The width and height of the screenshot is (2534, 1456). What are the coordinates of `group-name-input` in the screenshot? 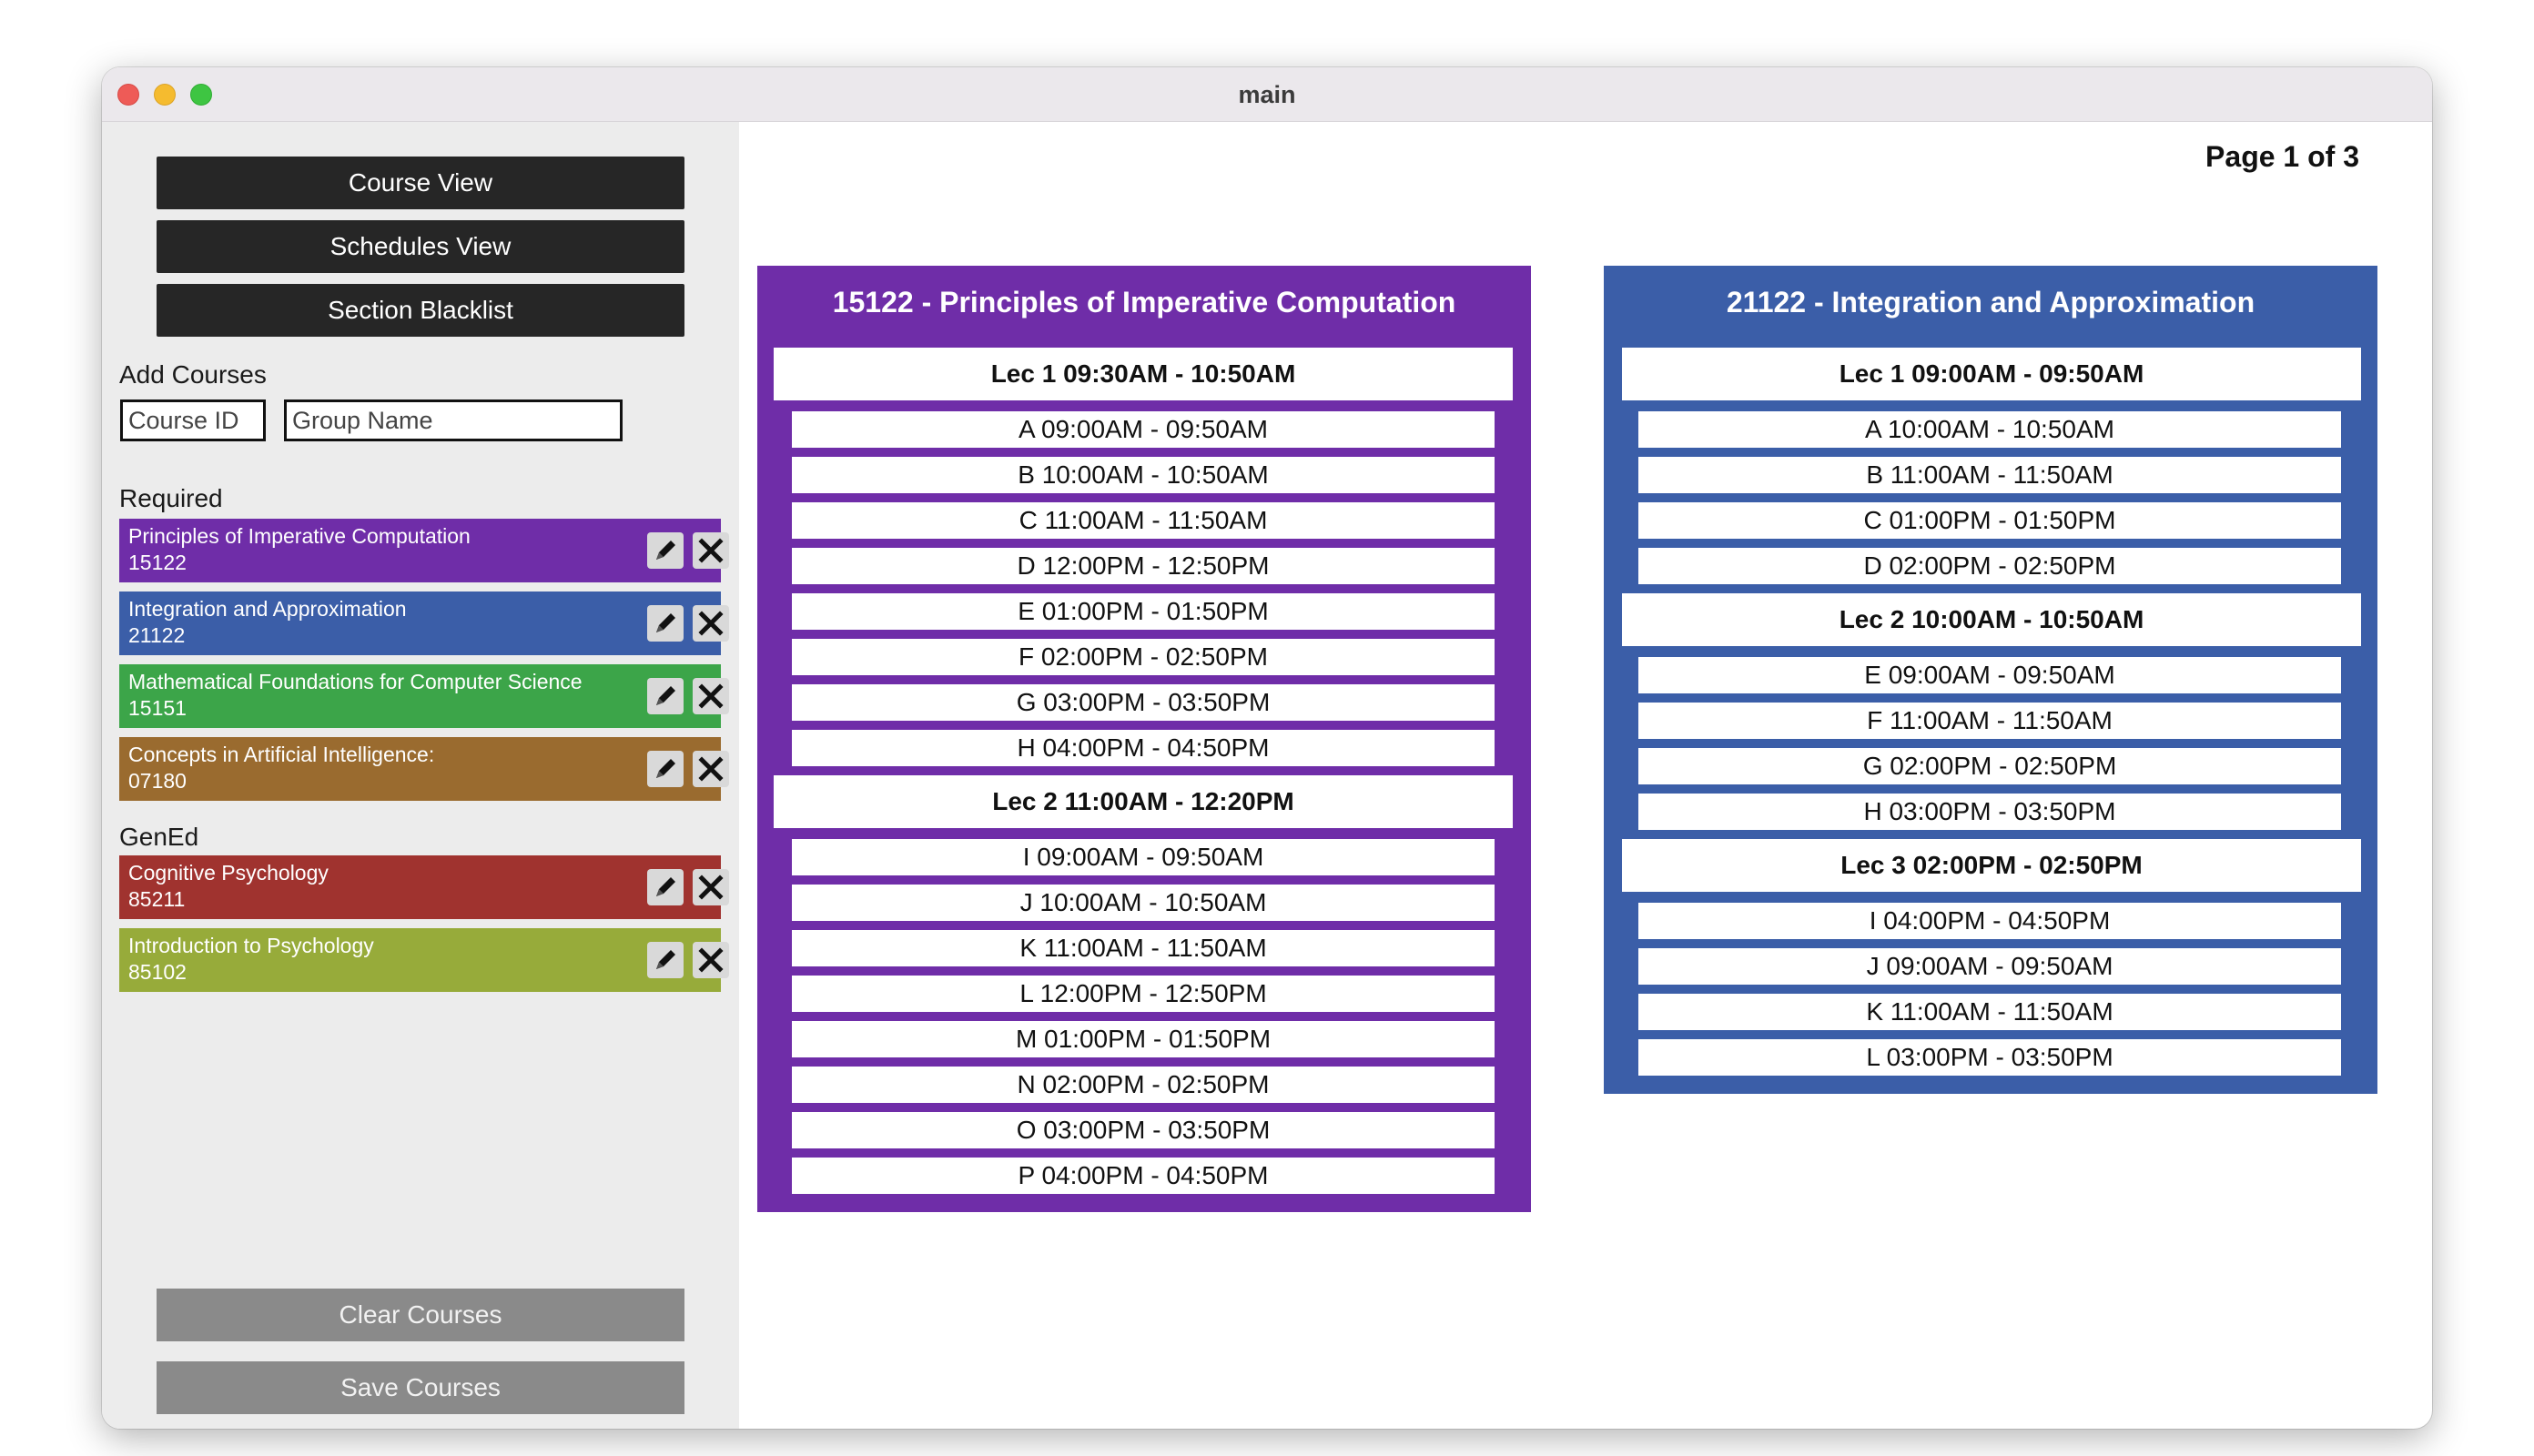 It's located at (454, 420).